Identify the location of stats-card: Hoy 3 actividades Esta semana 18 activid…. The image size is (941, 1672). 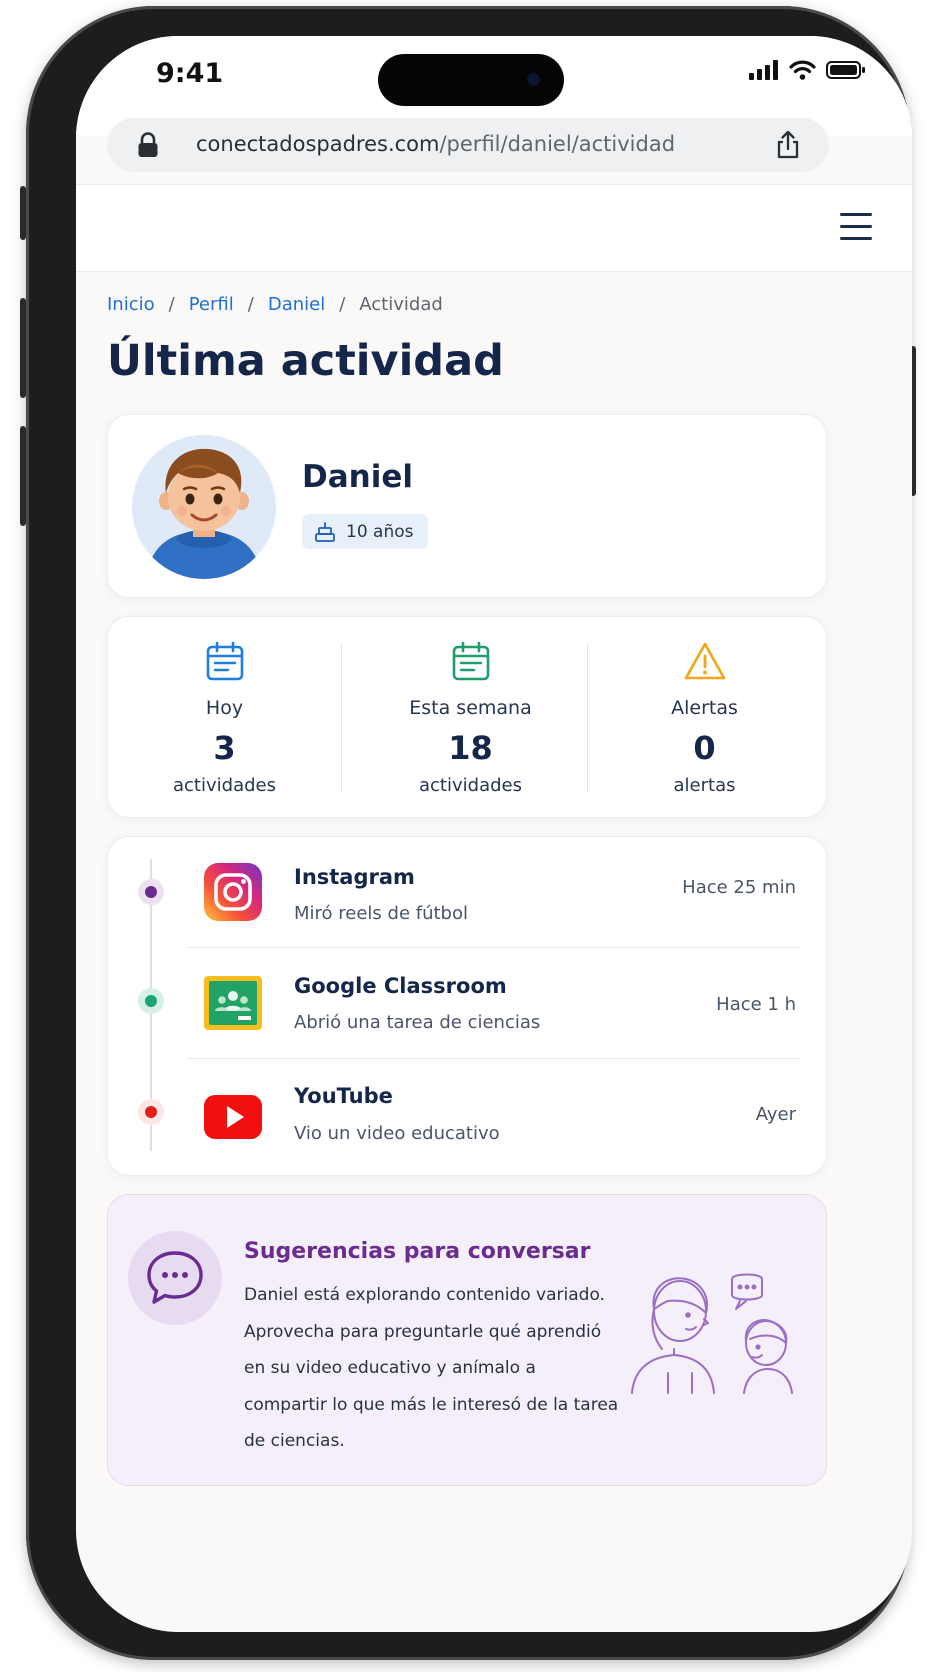
(467, 717).